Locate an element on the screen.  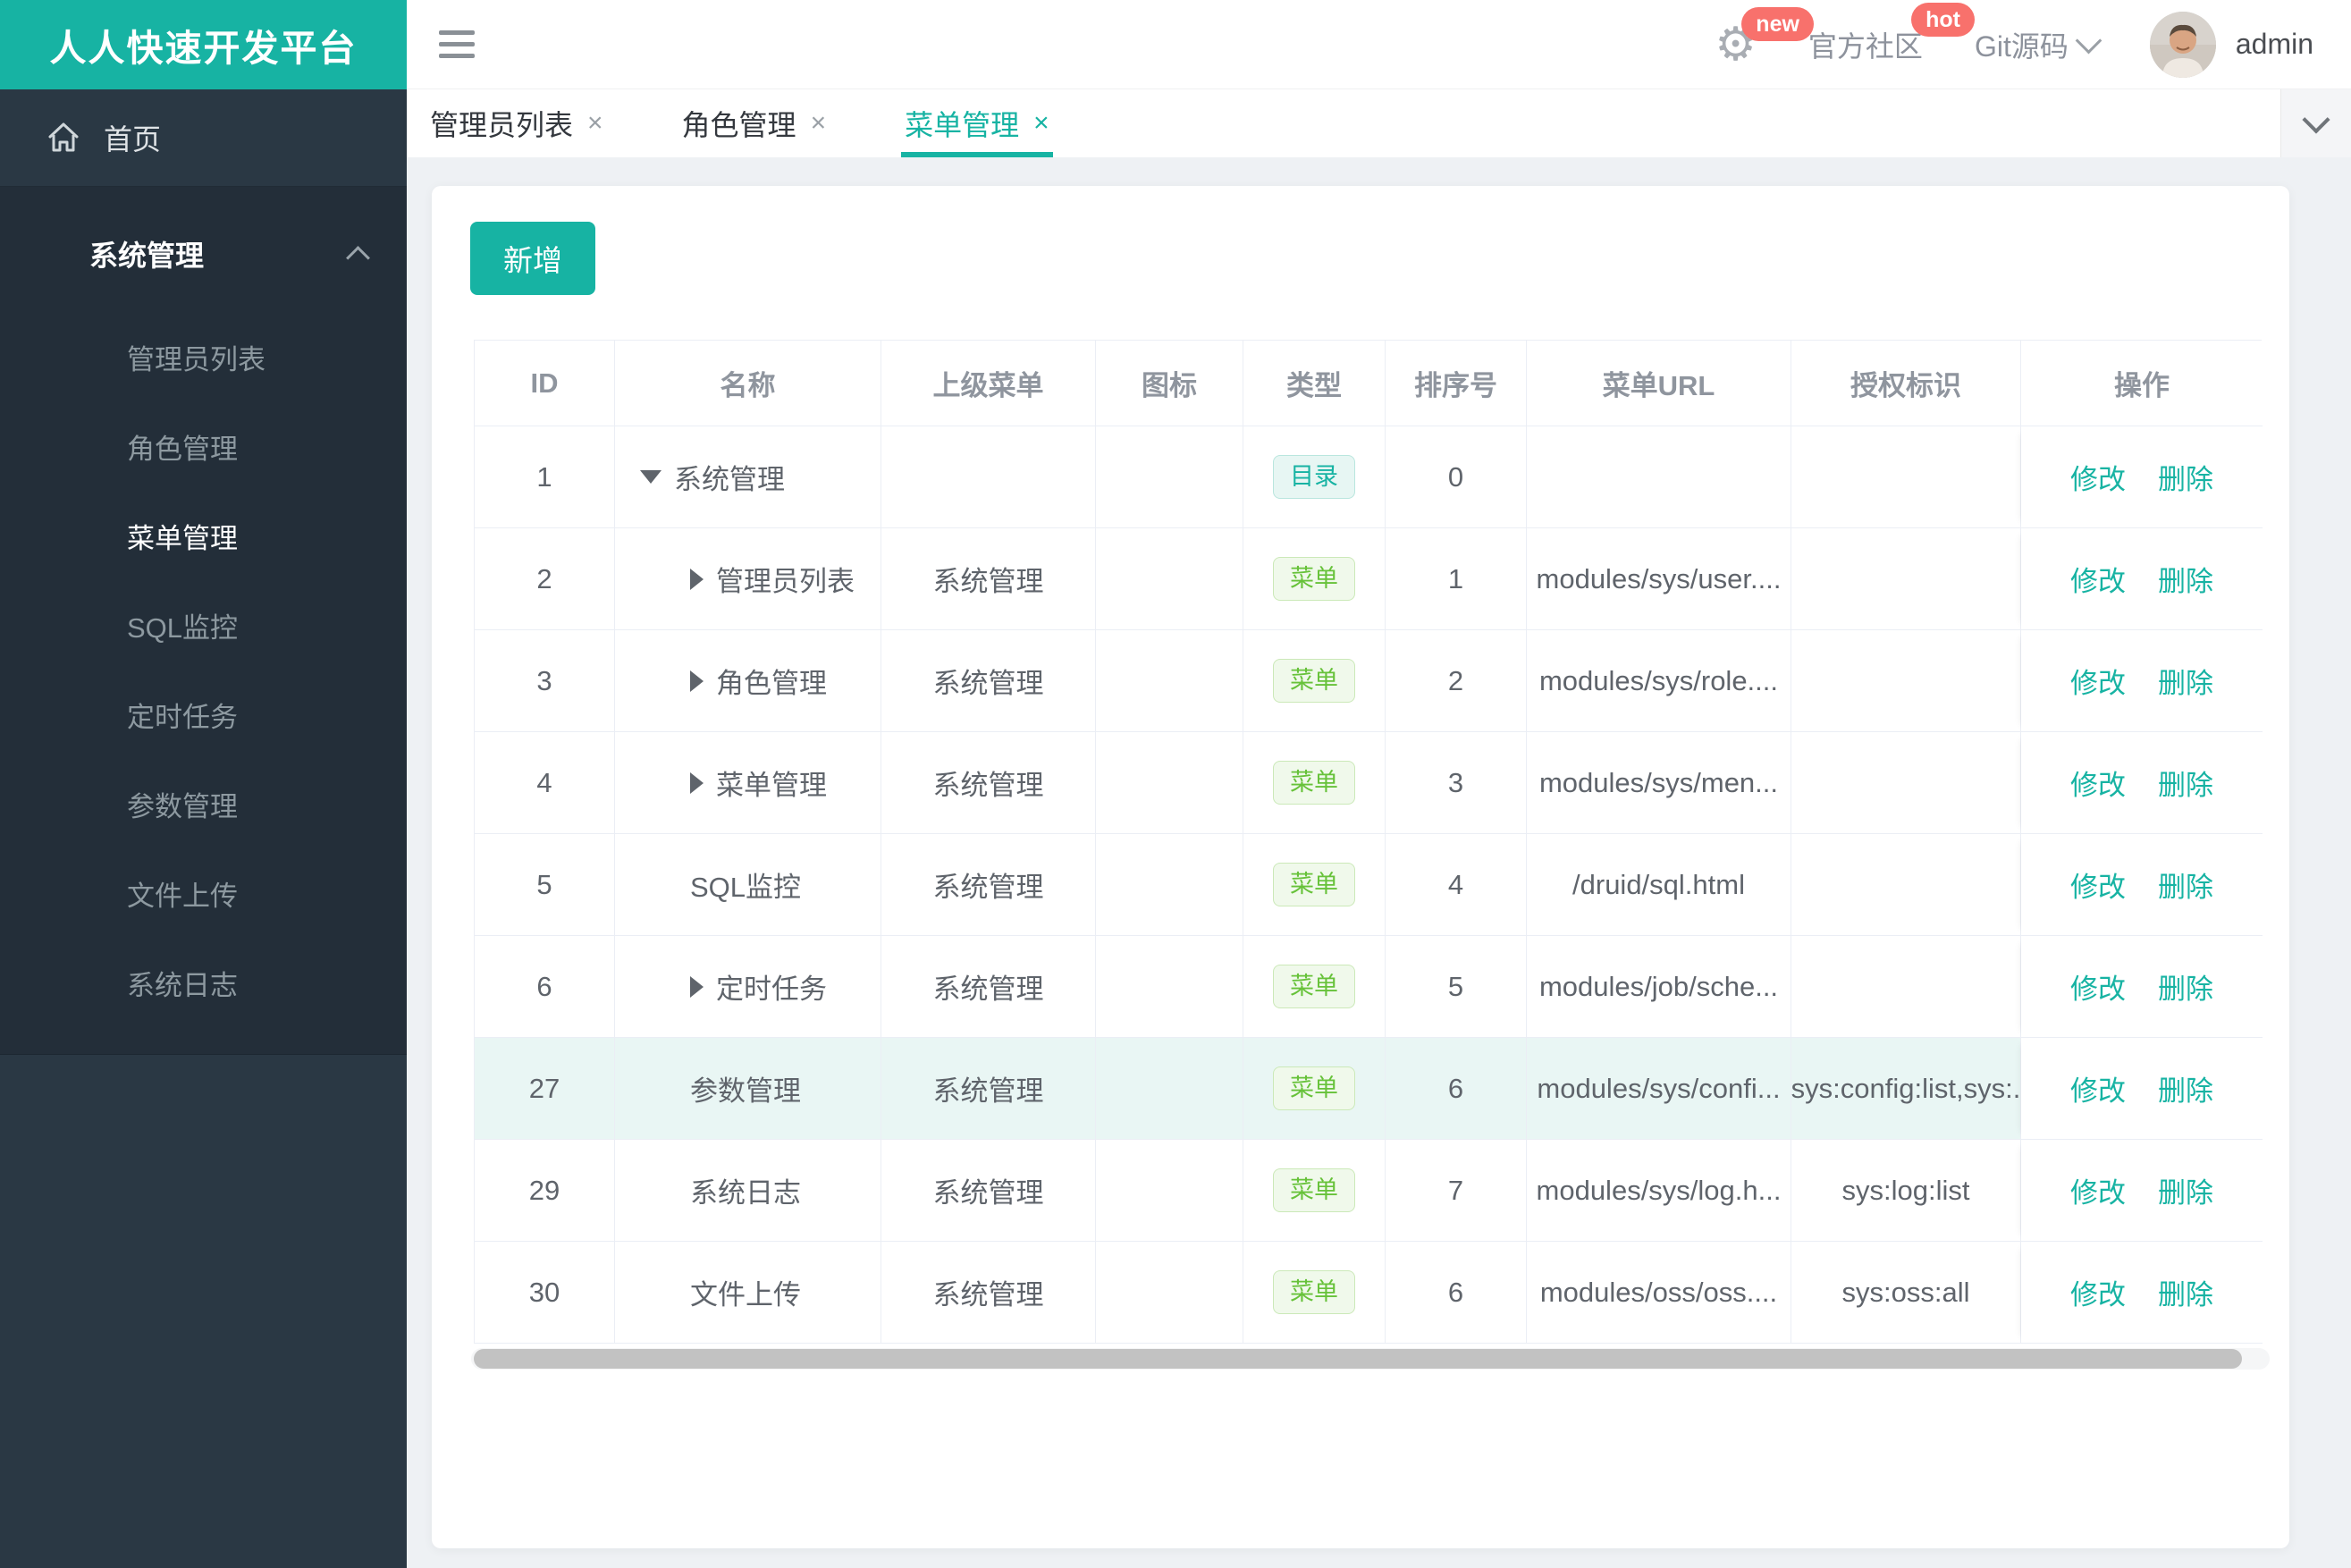
sidebar-item-7: 系统日志 is located at coordinates (203, 986).